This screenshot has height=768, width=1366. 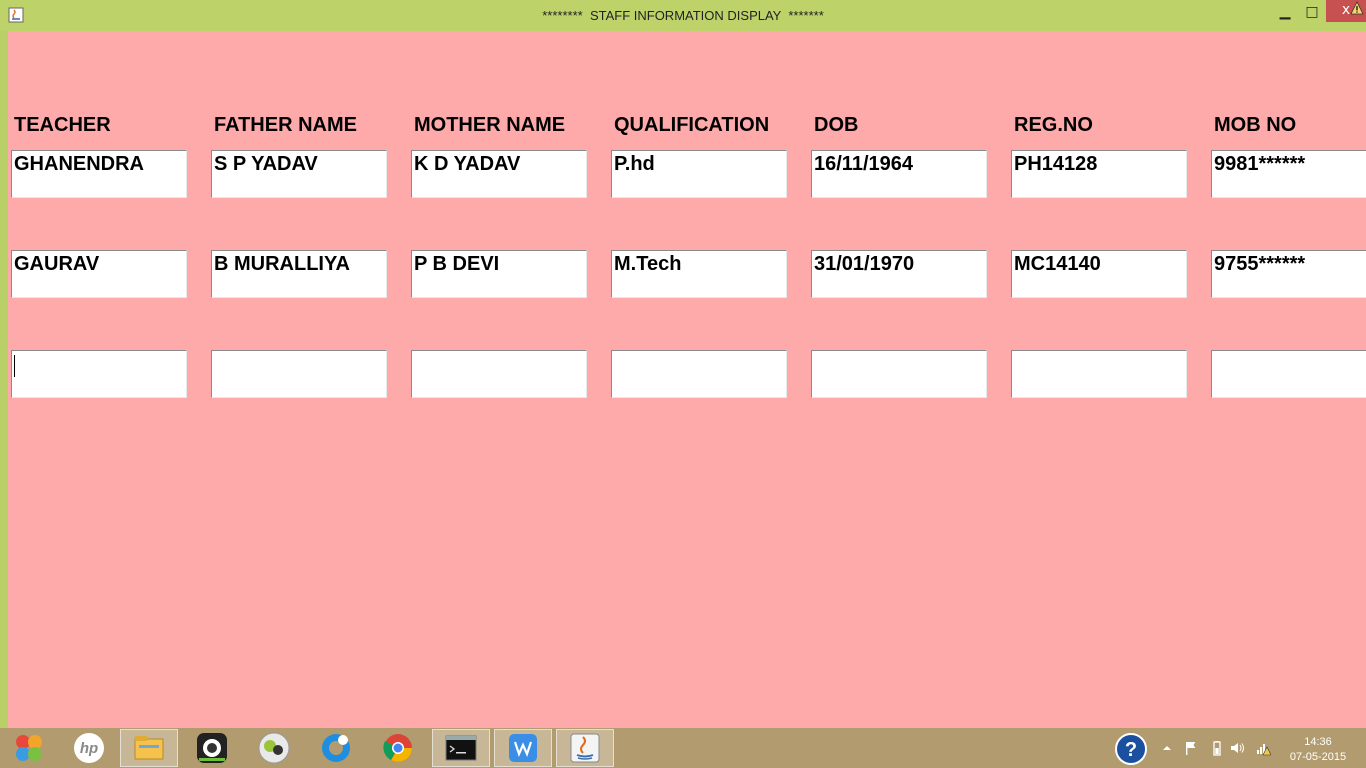 What do you see at coordinates (1217, 748) in the screenshot?
I see `battery-icon` at bounding box center [1217, 748].